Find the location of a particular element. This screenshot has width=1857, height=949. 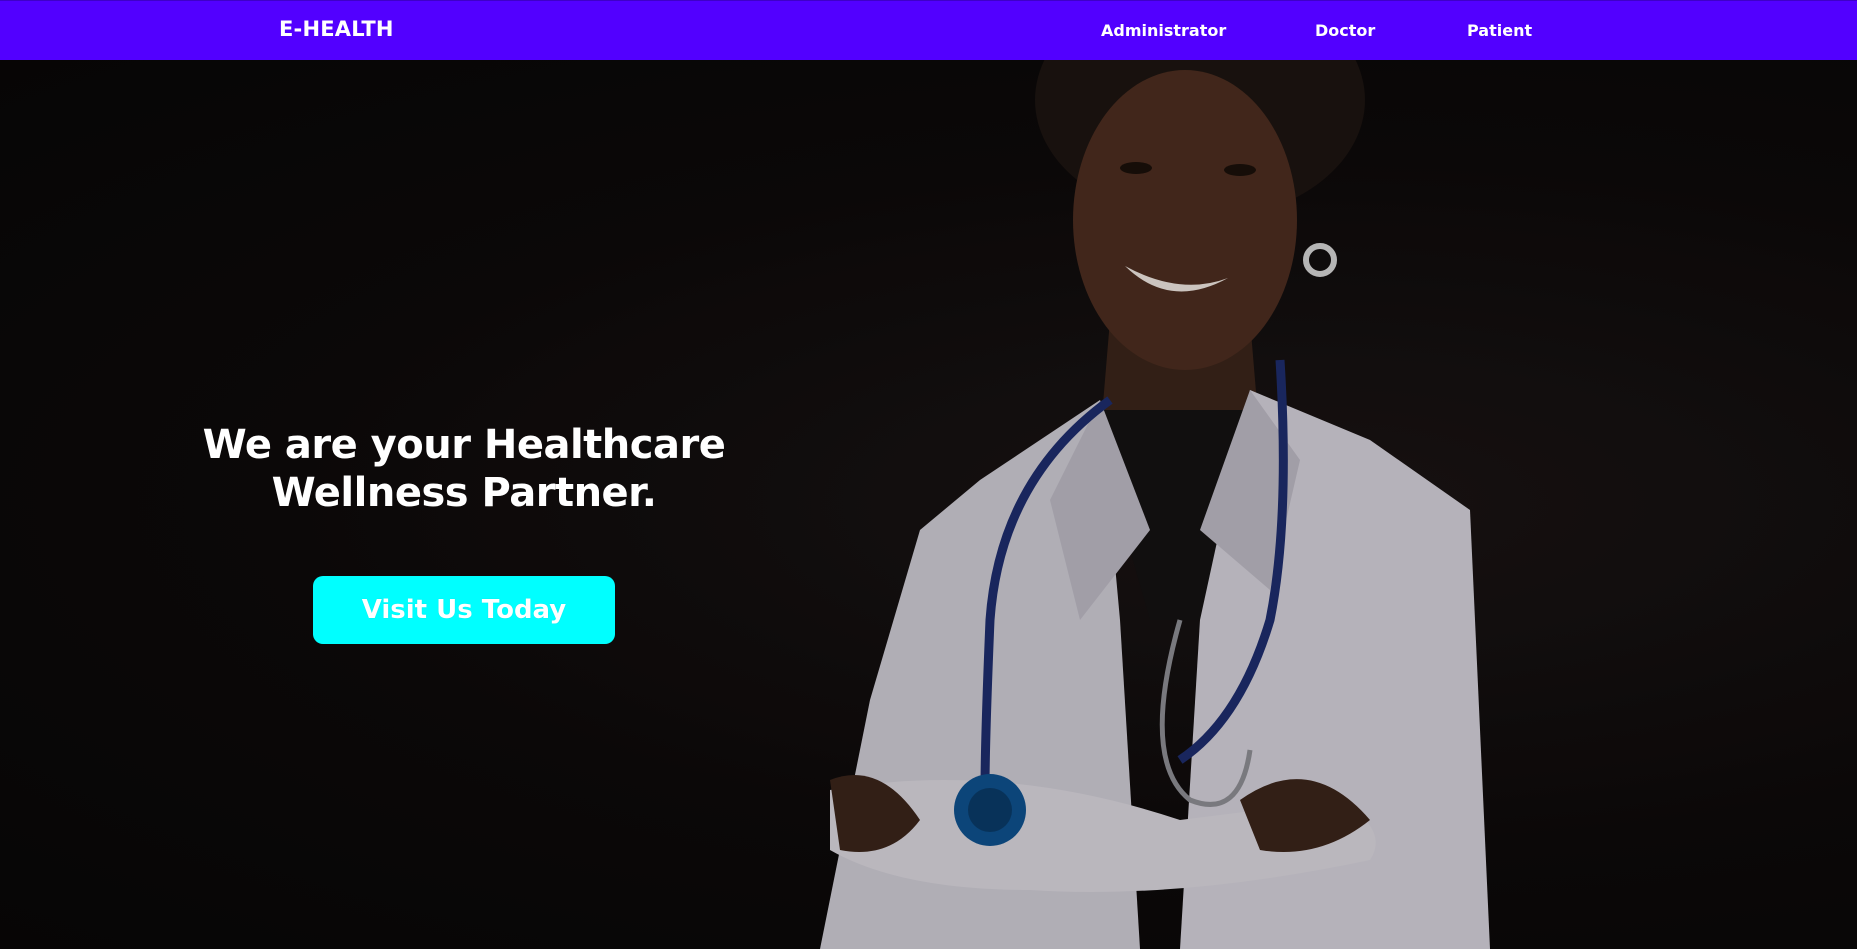

brand-logo: E-HEALTH is located at coordinates (336, 29).